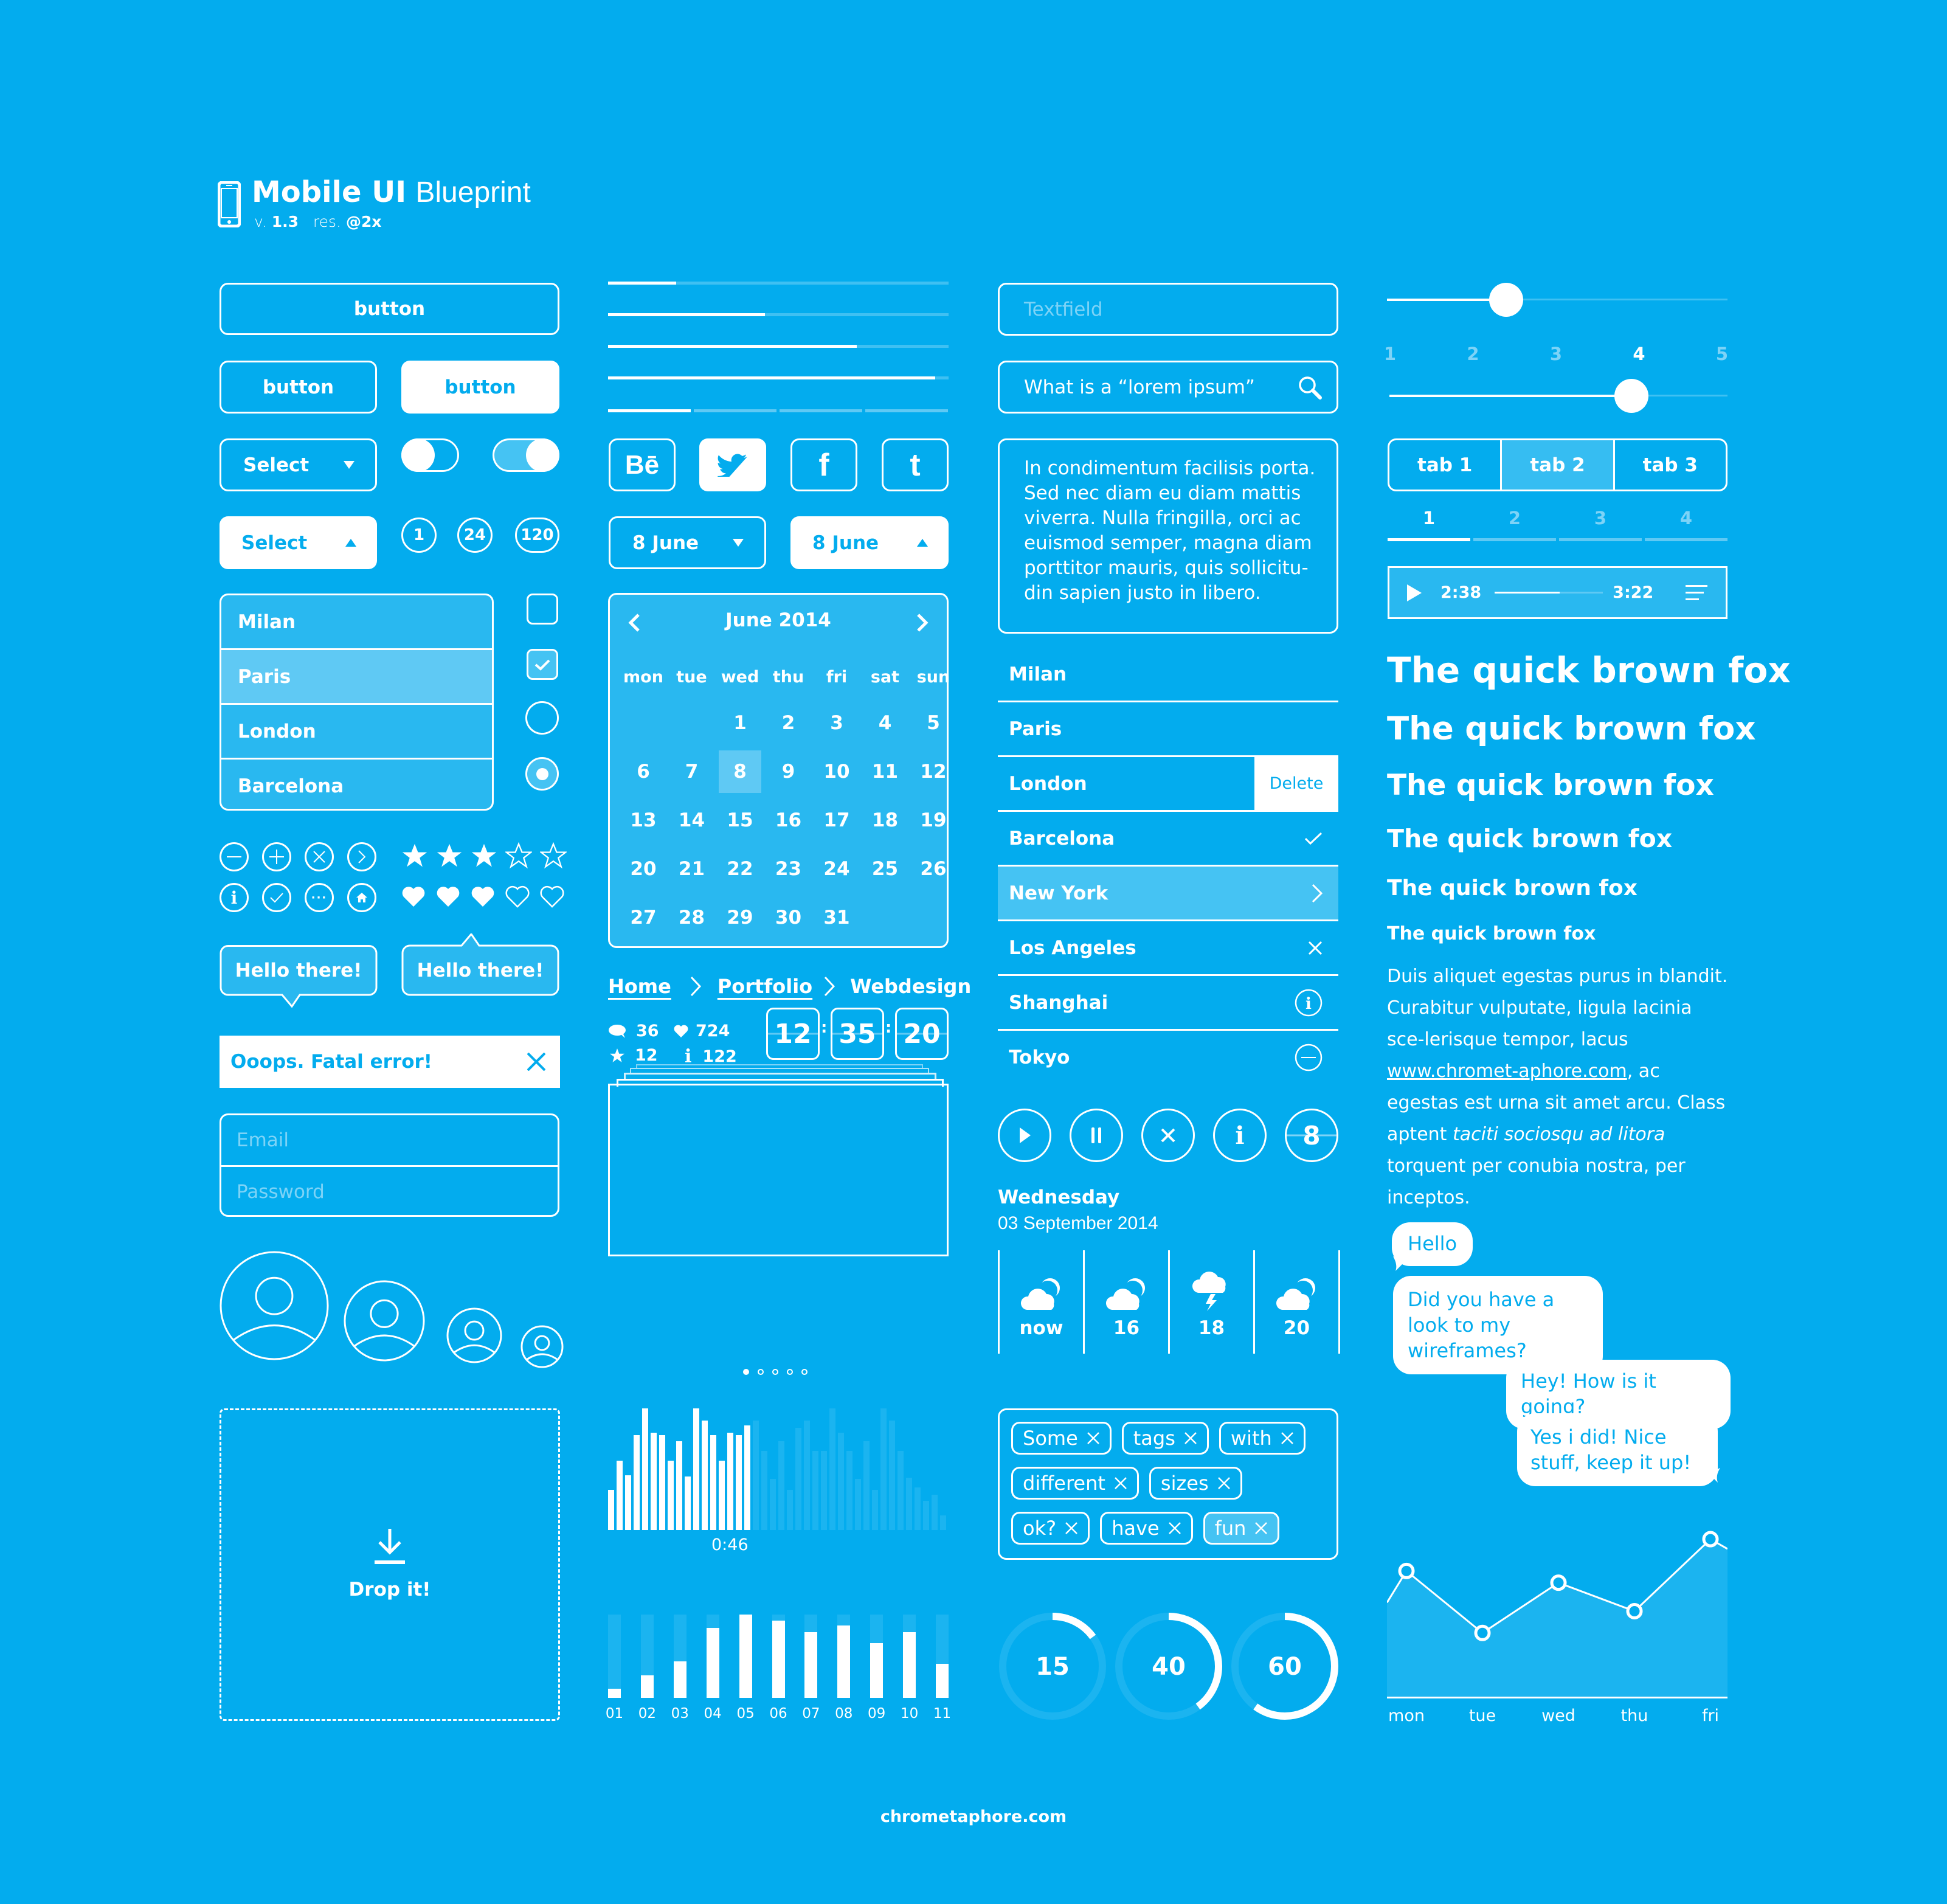 This screenshot has height=1904, width=1947. What do you see at coordinates (788, 723) in the screenshot?
I see `calendar-day: 2` at bounding box center [788, 723].